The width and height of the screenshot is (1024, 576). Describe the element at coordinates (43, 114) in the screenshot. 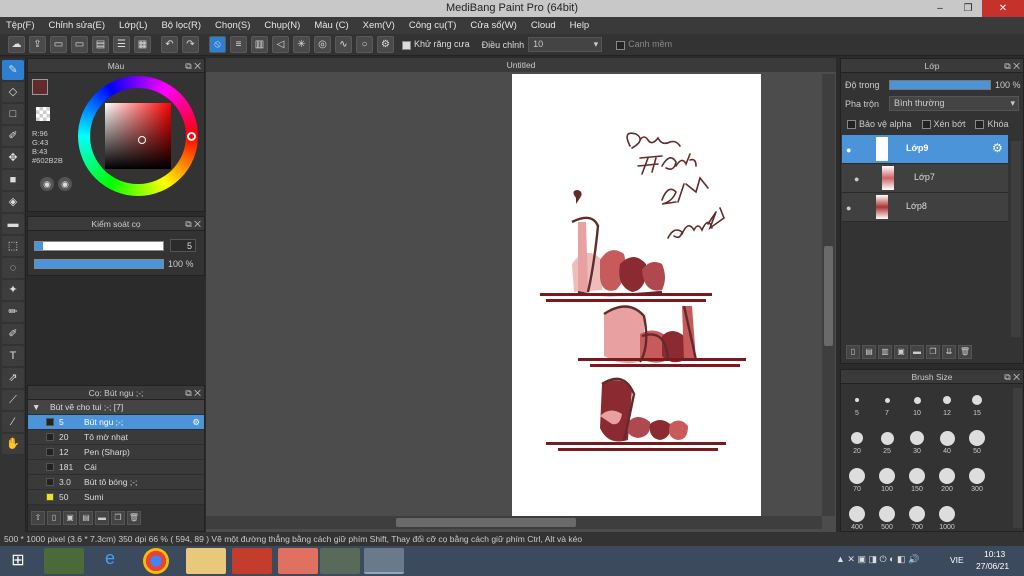

I see `transparent-swatch` at that location.